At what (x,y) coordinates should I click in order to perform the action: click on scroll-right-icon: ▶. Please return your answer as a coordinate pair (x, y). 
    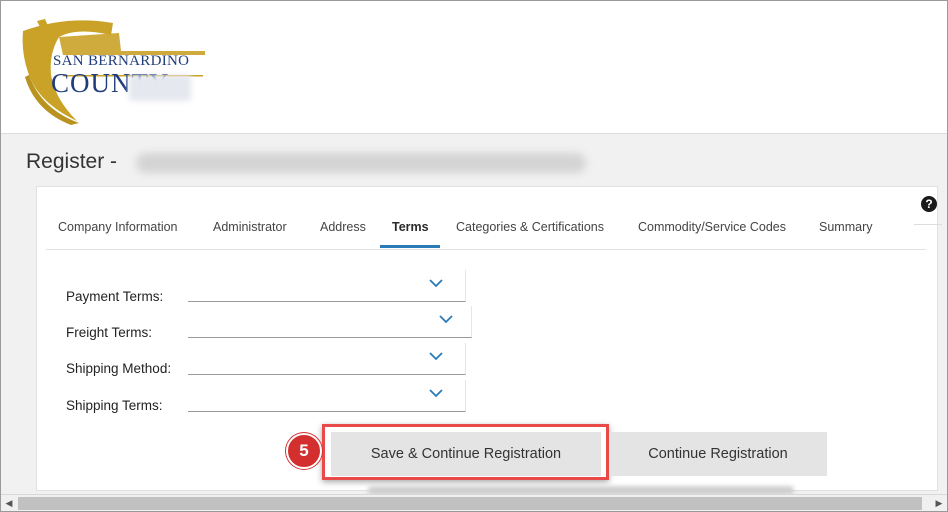
    Looking at the image, I should click on (939, 503).